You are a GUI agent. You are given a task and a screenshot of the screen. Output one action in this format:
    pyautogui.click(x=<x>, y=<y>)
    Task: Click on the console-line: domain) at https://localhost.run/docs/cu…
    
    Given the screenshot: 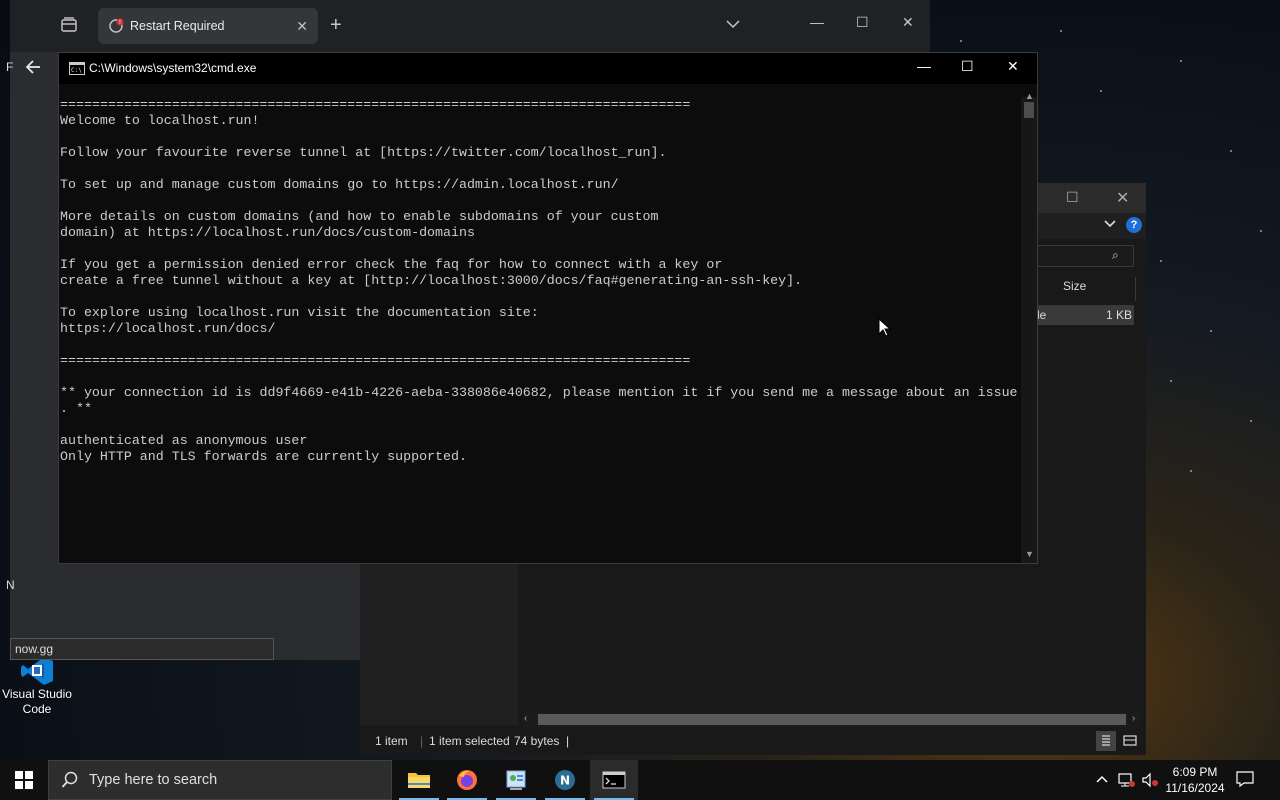 What is the action you would take?
    pyautogui.click(x=267, y=232)
    